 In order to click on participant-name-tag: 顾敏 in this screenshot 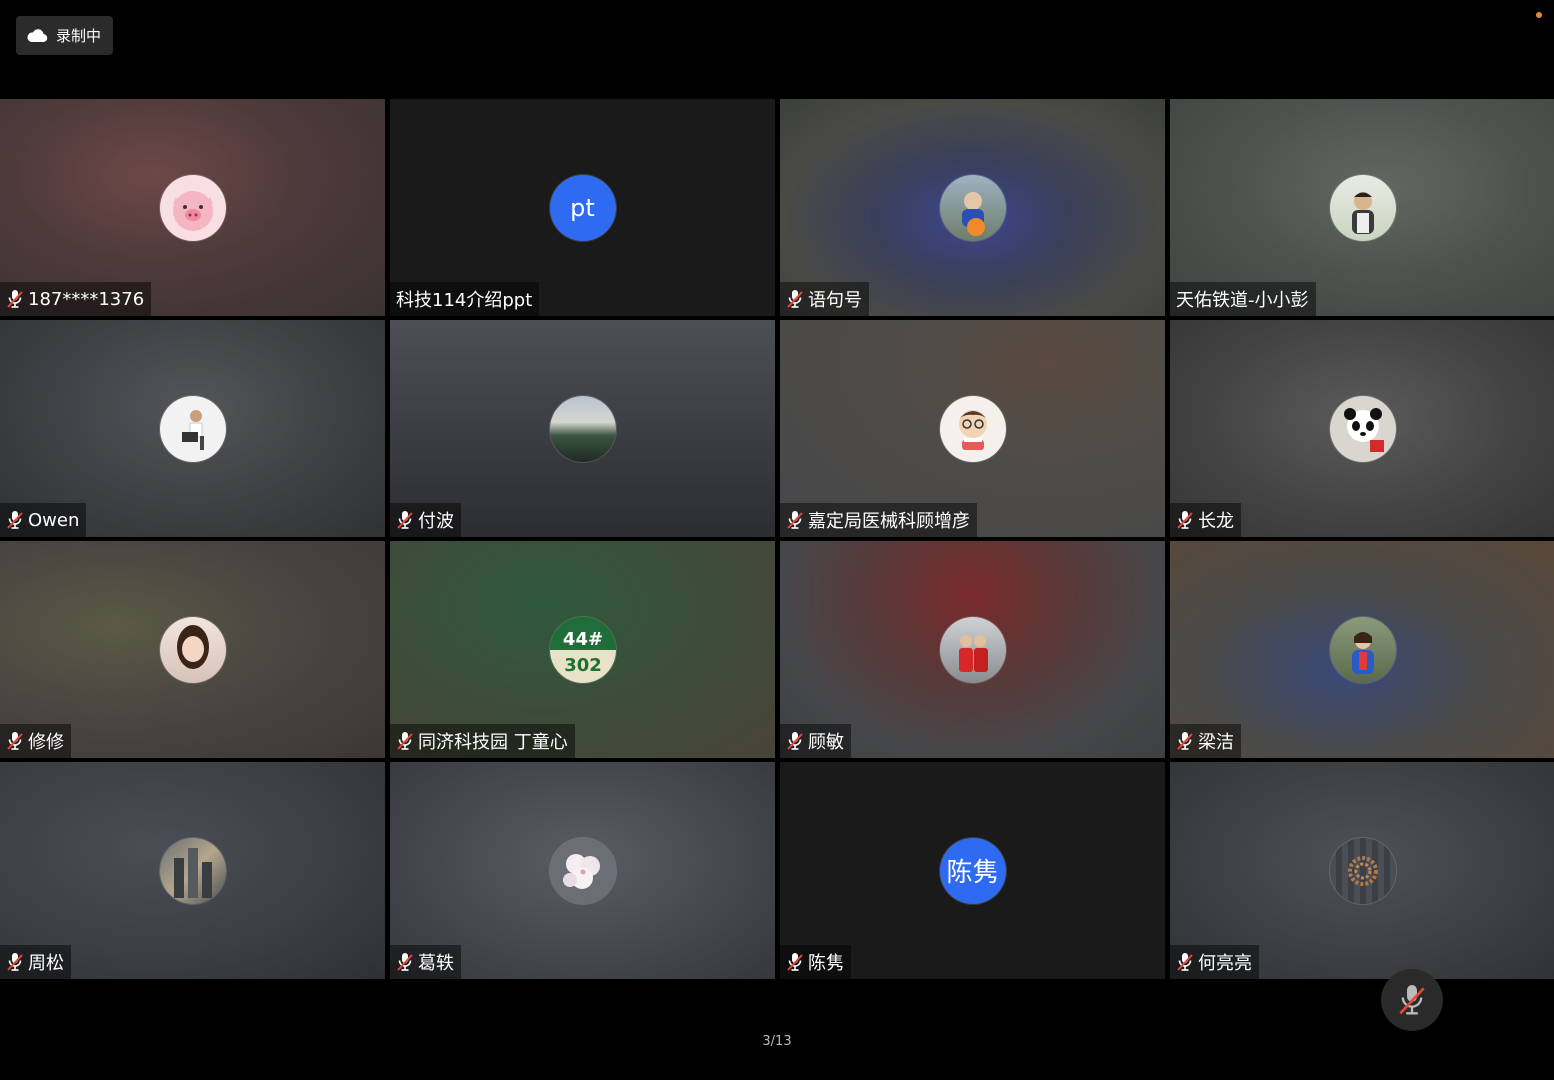, I will do `click(815, 741)`.